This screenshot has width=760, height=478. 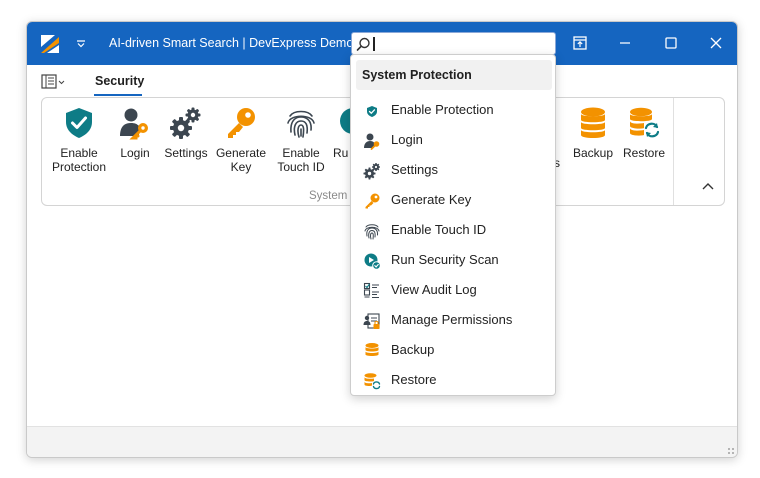 I want to click on ribbon-separator, so click(x=673, y=151).